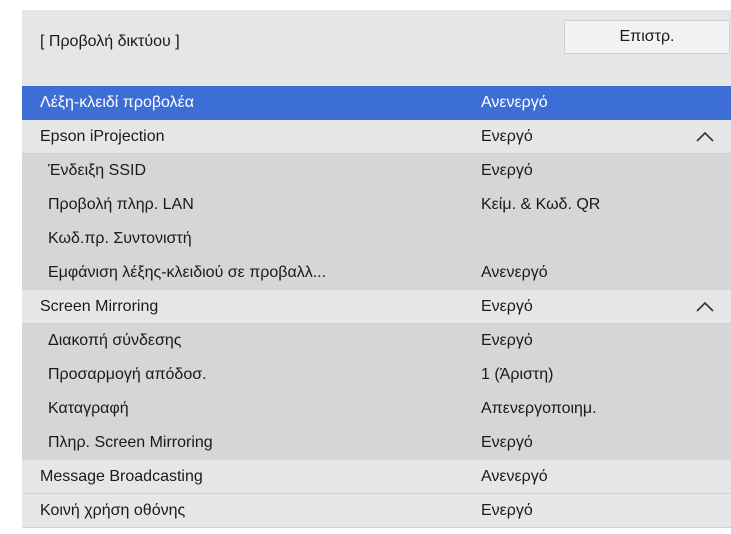 This screenshot has height=534, width=731. I want to click on menu-row-ssid-display: Ένδειξη SSID Ενεργό, so click(376, 171).